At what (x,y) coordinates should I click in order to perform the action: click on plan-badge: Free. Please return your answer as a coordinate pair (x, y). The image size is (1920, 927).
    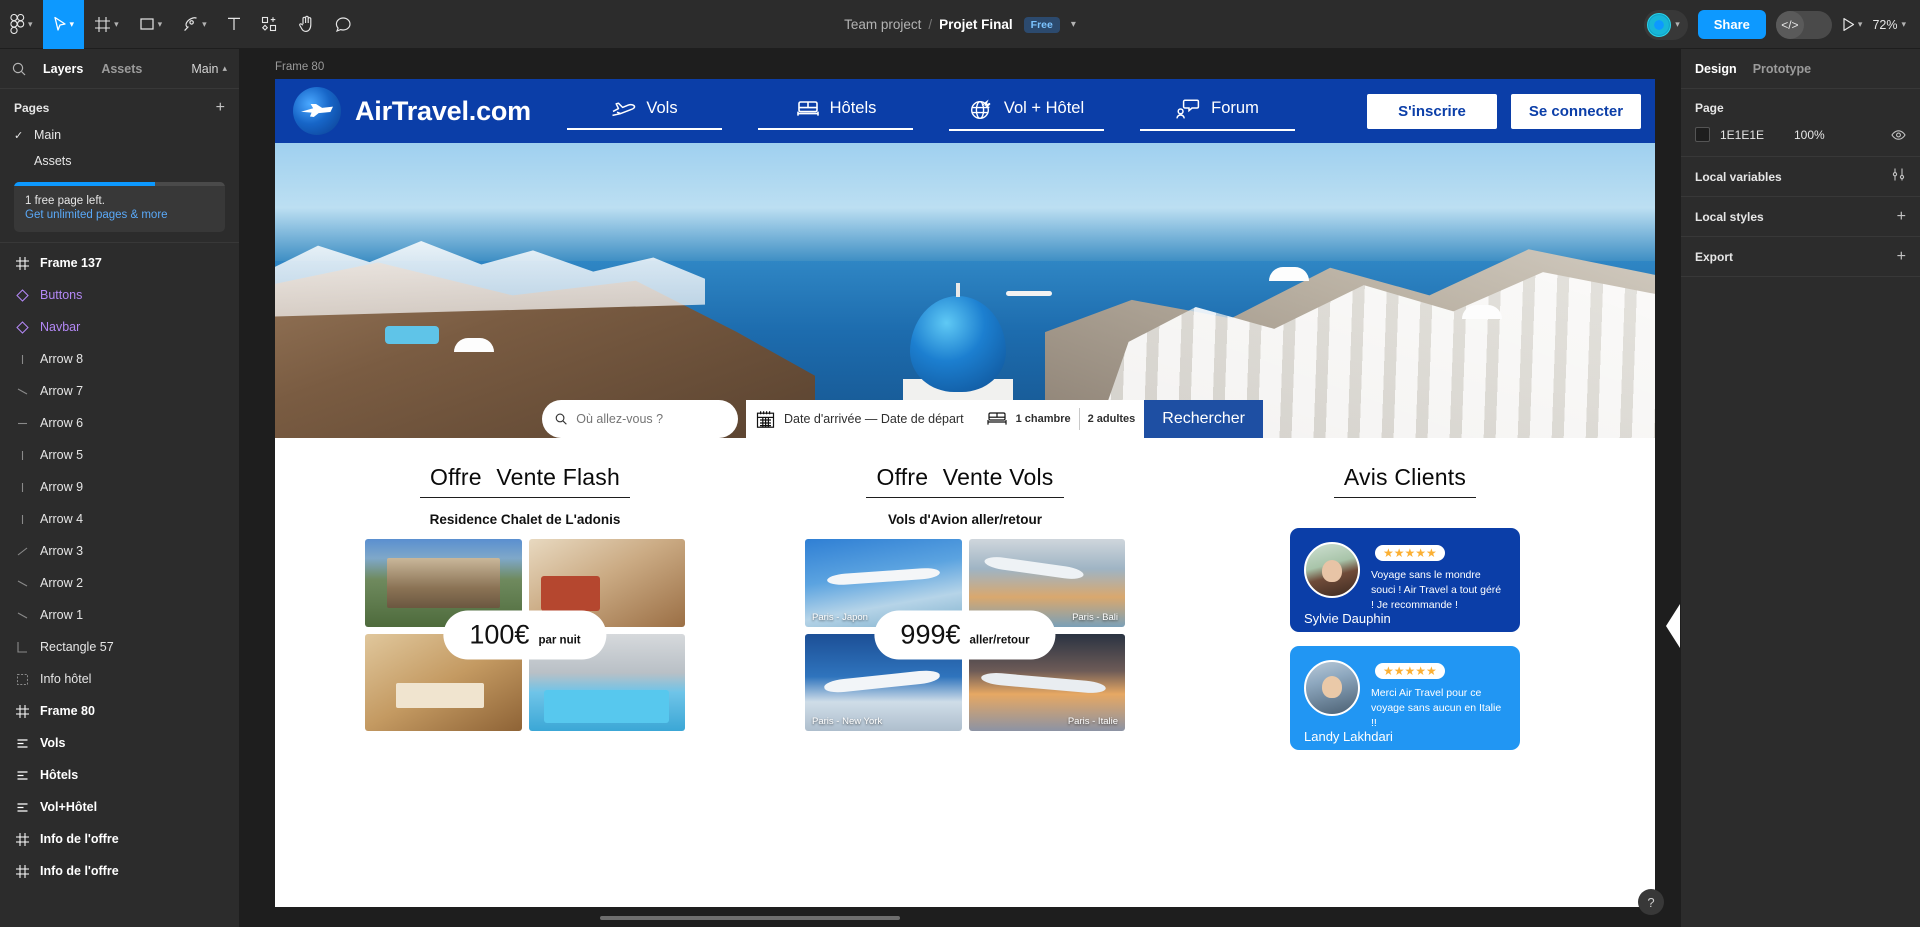
    Looking at the image, I should click on (1041, 24).